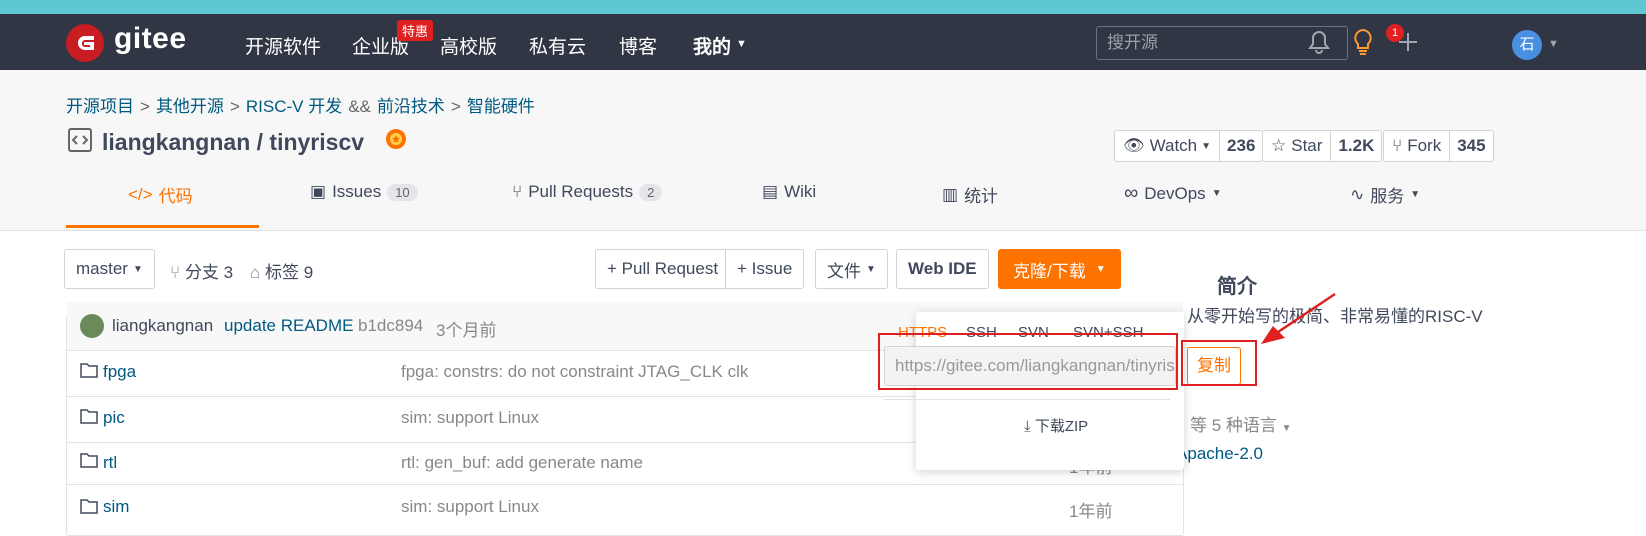 This screenshot has width=1646, height=536. What do you see at coordinates (1424, 145) in the screenshot?
I see `fork-label: Fork` at bounding box center [1424, 145].